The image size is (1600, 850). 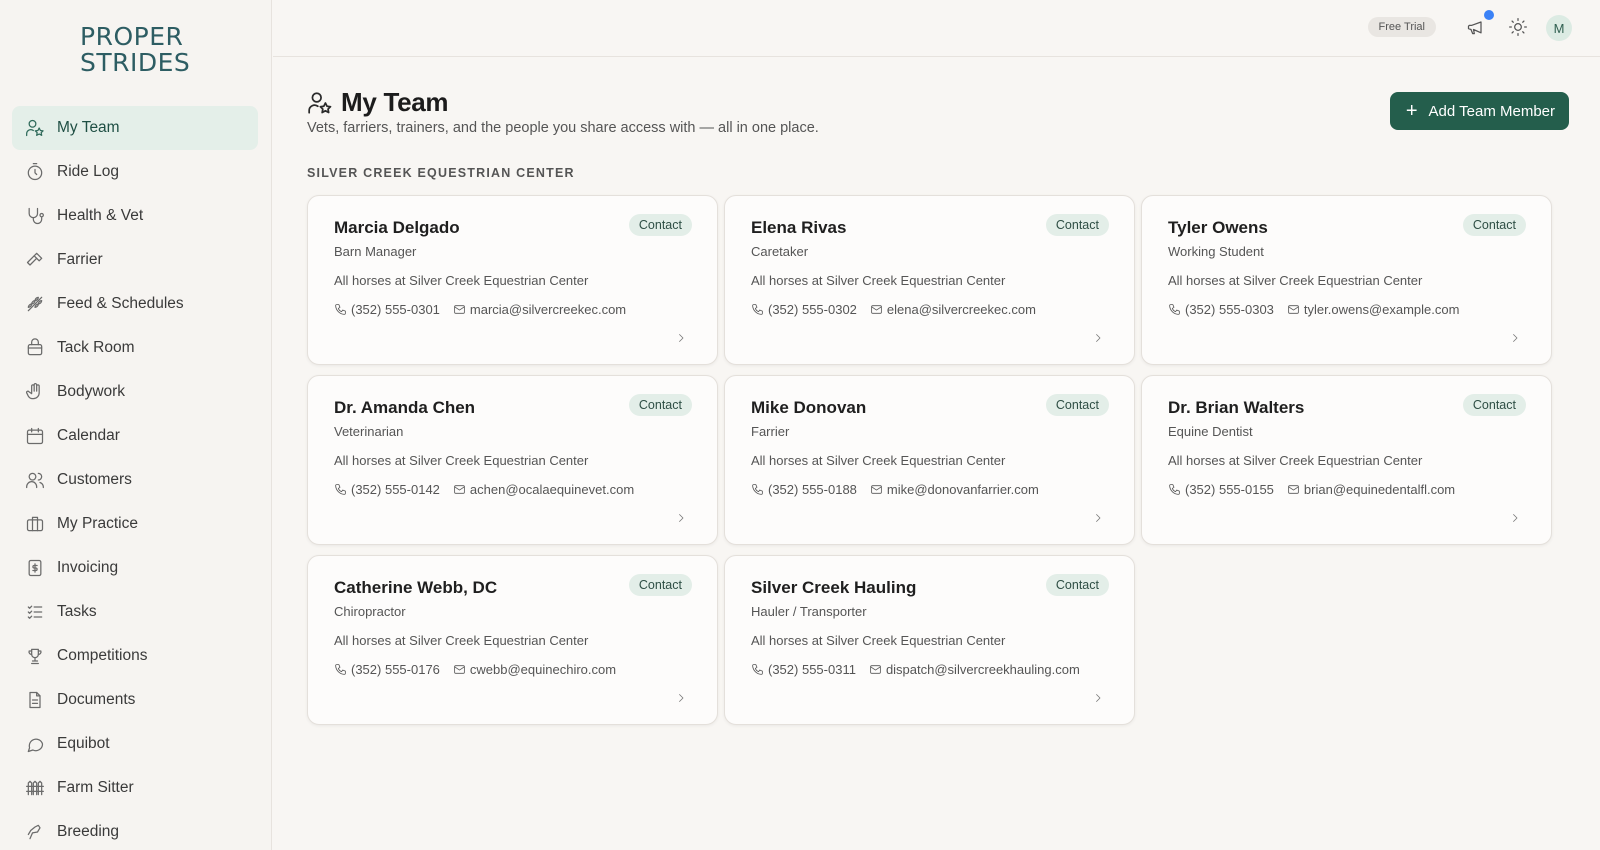 What do you see at coordinates (961, 309) in the screenshot?
I see `member-email-text: elena@silvercreekec.com` at bounding box center [961, 309].